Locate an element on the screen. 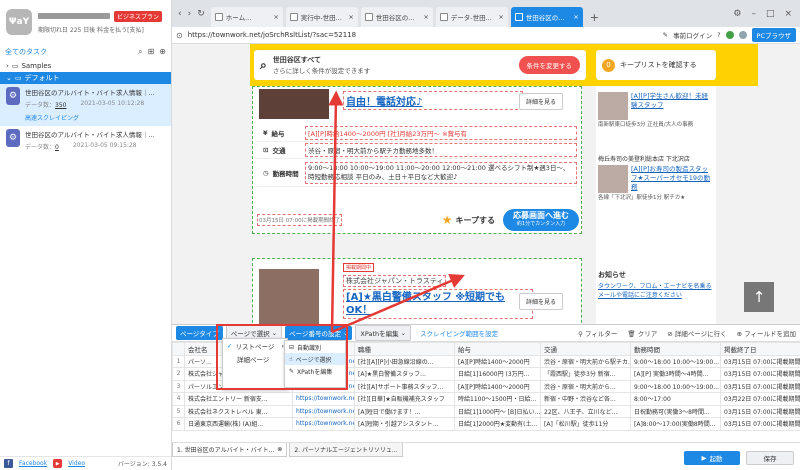 The width and height of the screenshot is (800, 470). column-header: 掲載終了日 is located at coordinates (760, 349).